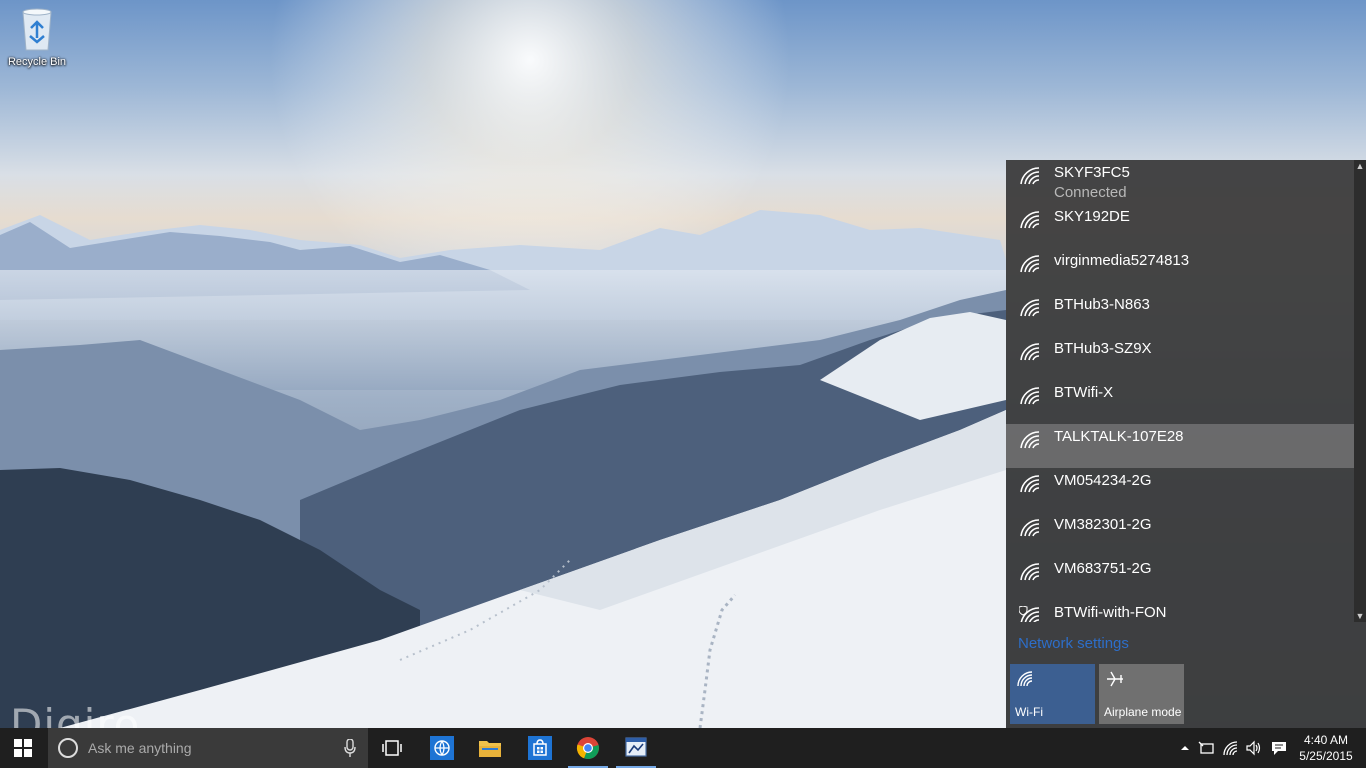 Image resolution: width=1366 pixels, height=768 pixels. What do you see at coordinates (1360, 166) in the screenshot?
I see `scroll-up-arrow-icon: ▲` at bounding box center [1360, 166].